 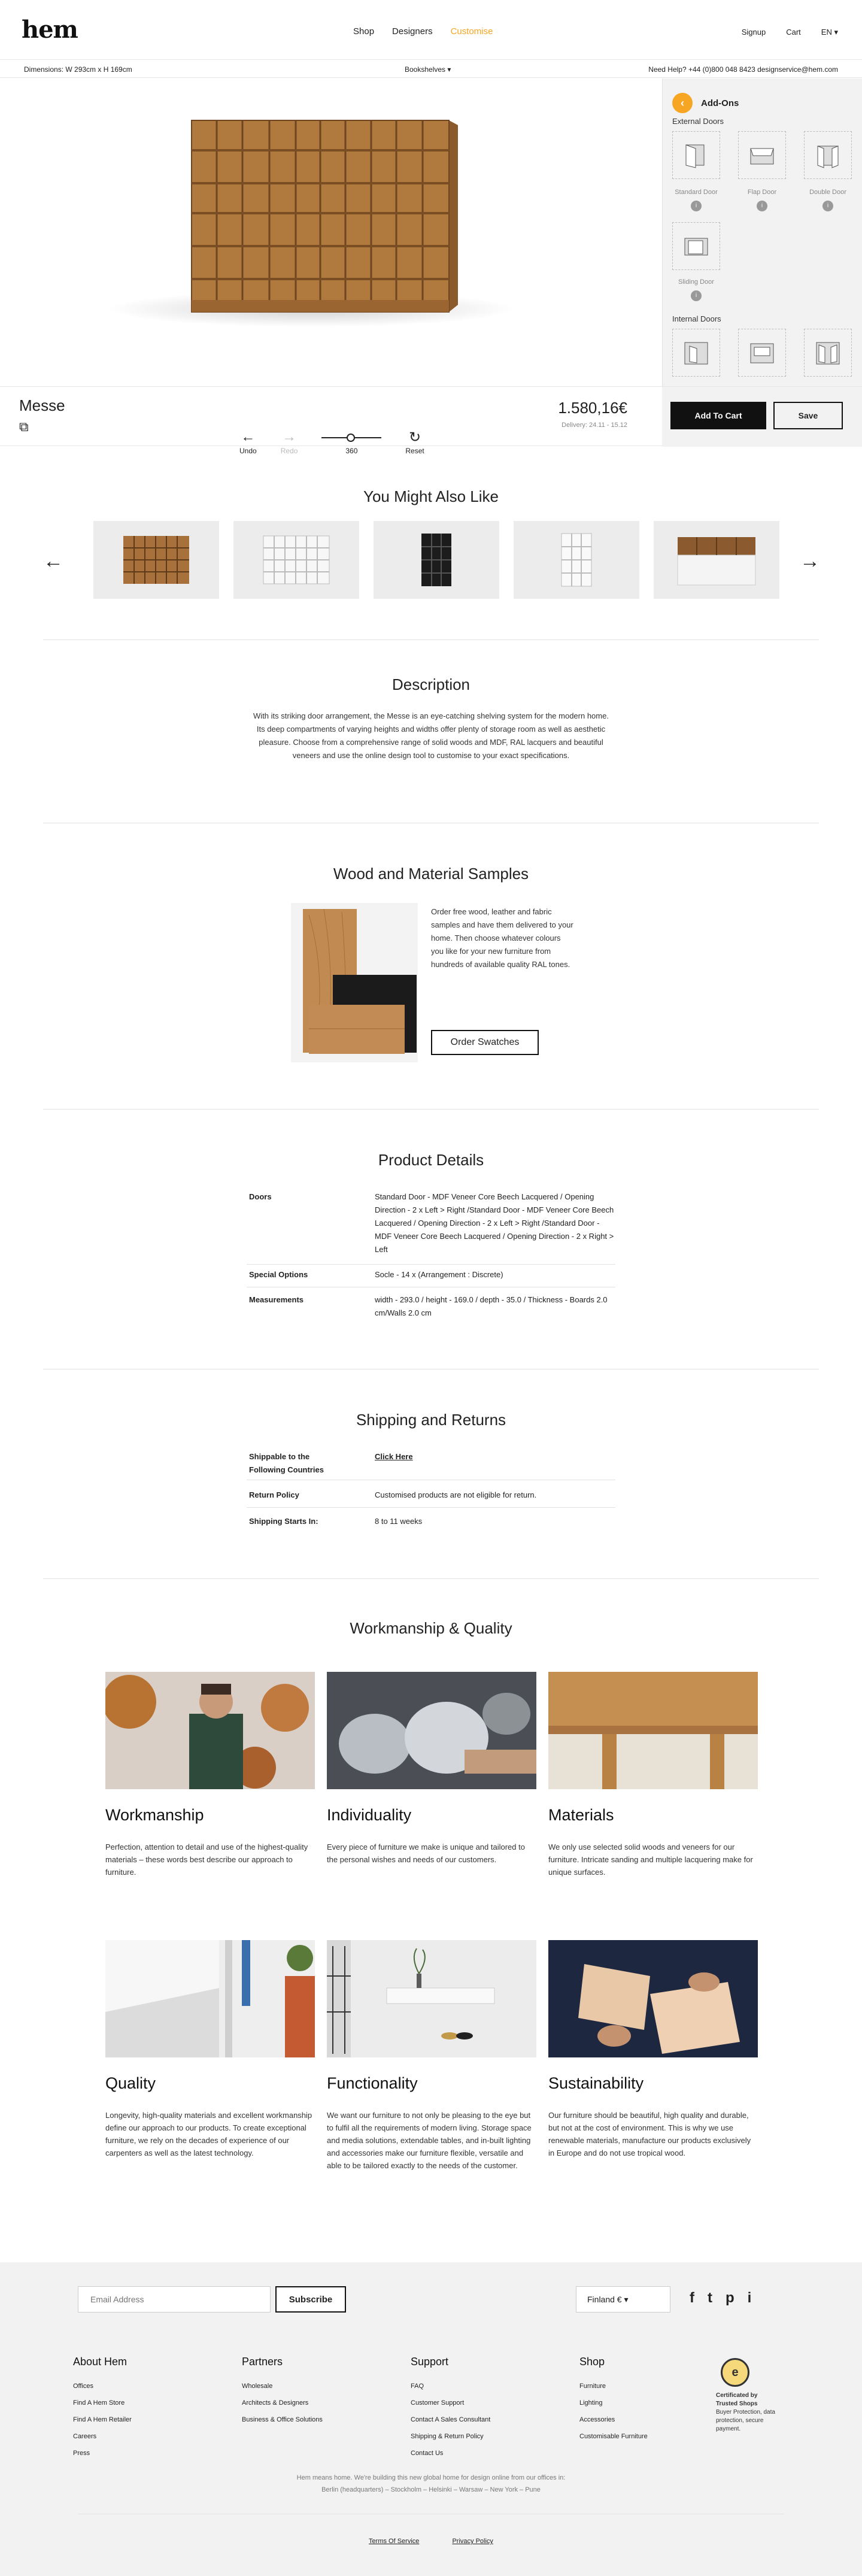 I want to click on terms-link: Terms Of Service, so click(x=394, y=2541).